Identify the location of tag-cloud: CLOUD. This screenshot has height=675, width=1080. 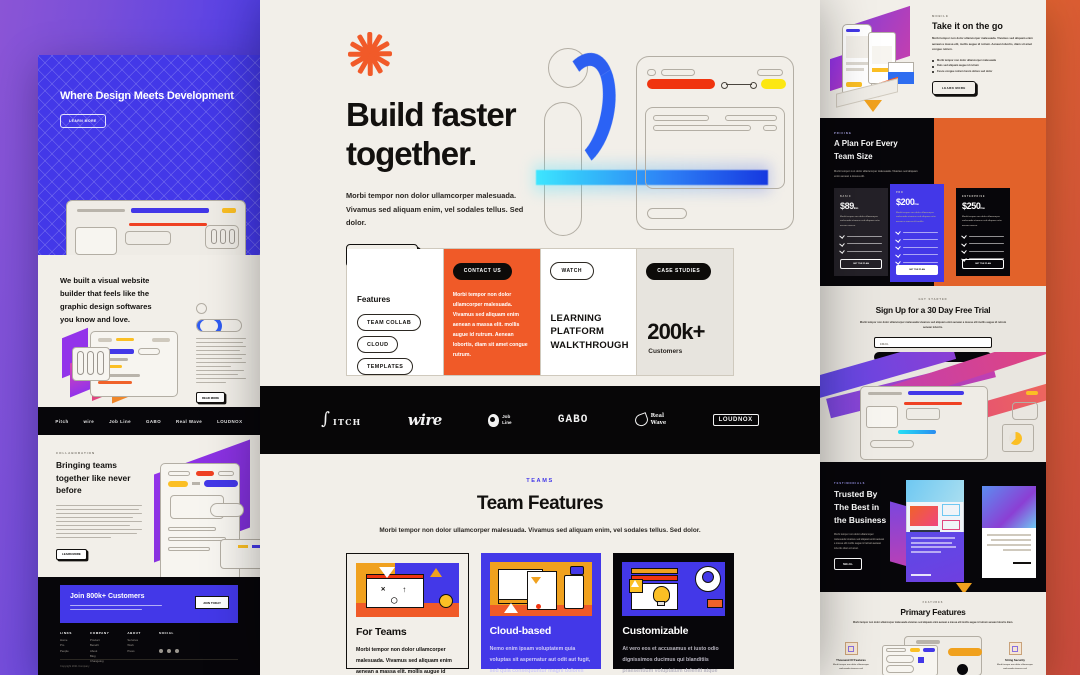
(378, 344).